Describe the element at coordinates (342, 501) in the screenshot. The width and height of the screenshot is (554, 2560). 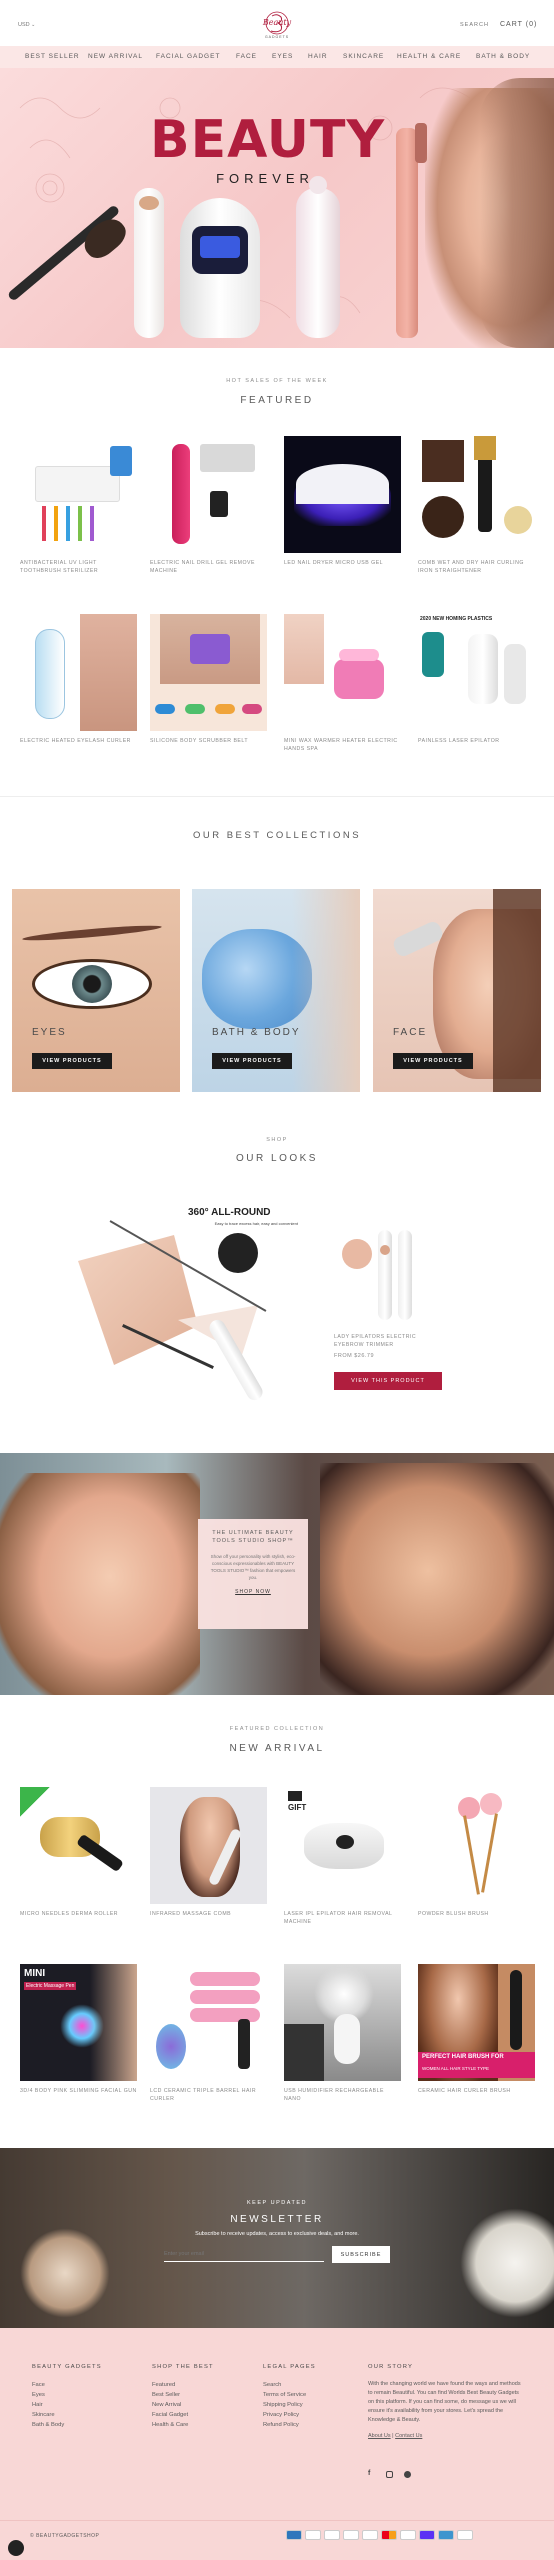
I see `product-card: LED NAIL DRYER MICRO USB GEL` at that location.